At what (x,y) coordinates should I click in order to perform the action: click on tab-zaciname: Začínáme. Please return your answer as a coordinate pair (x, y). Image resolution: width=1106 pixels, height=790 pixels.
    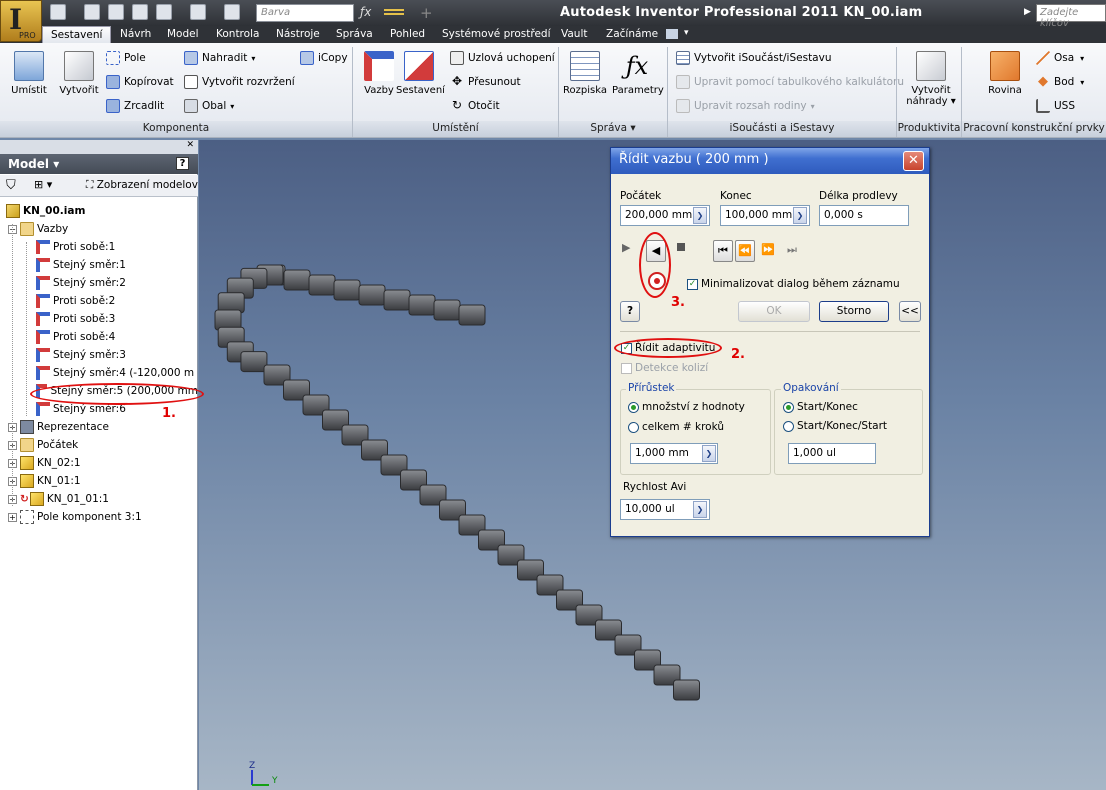
    Looking at the image, I should click on (632, 34).